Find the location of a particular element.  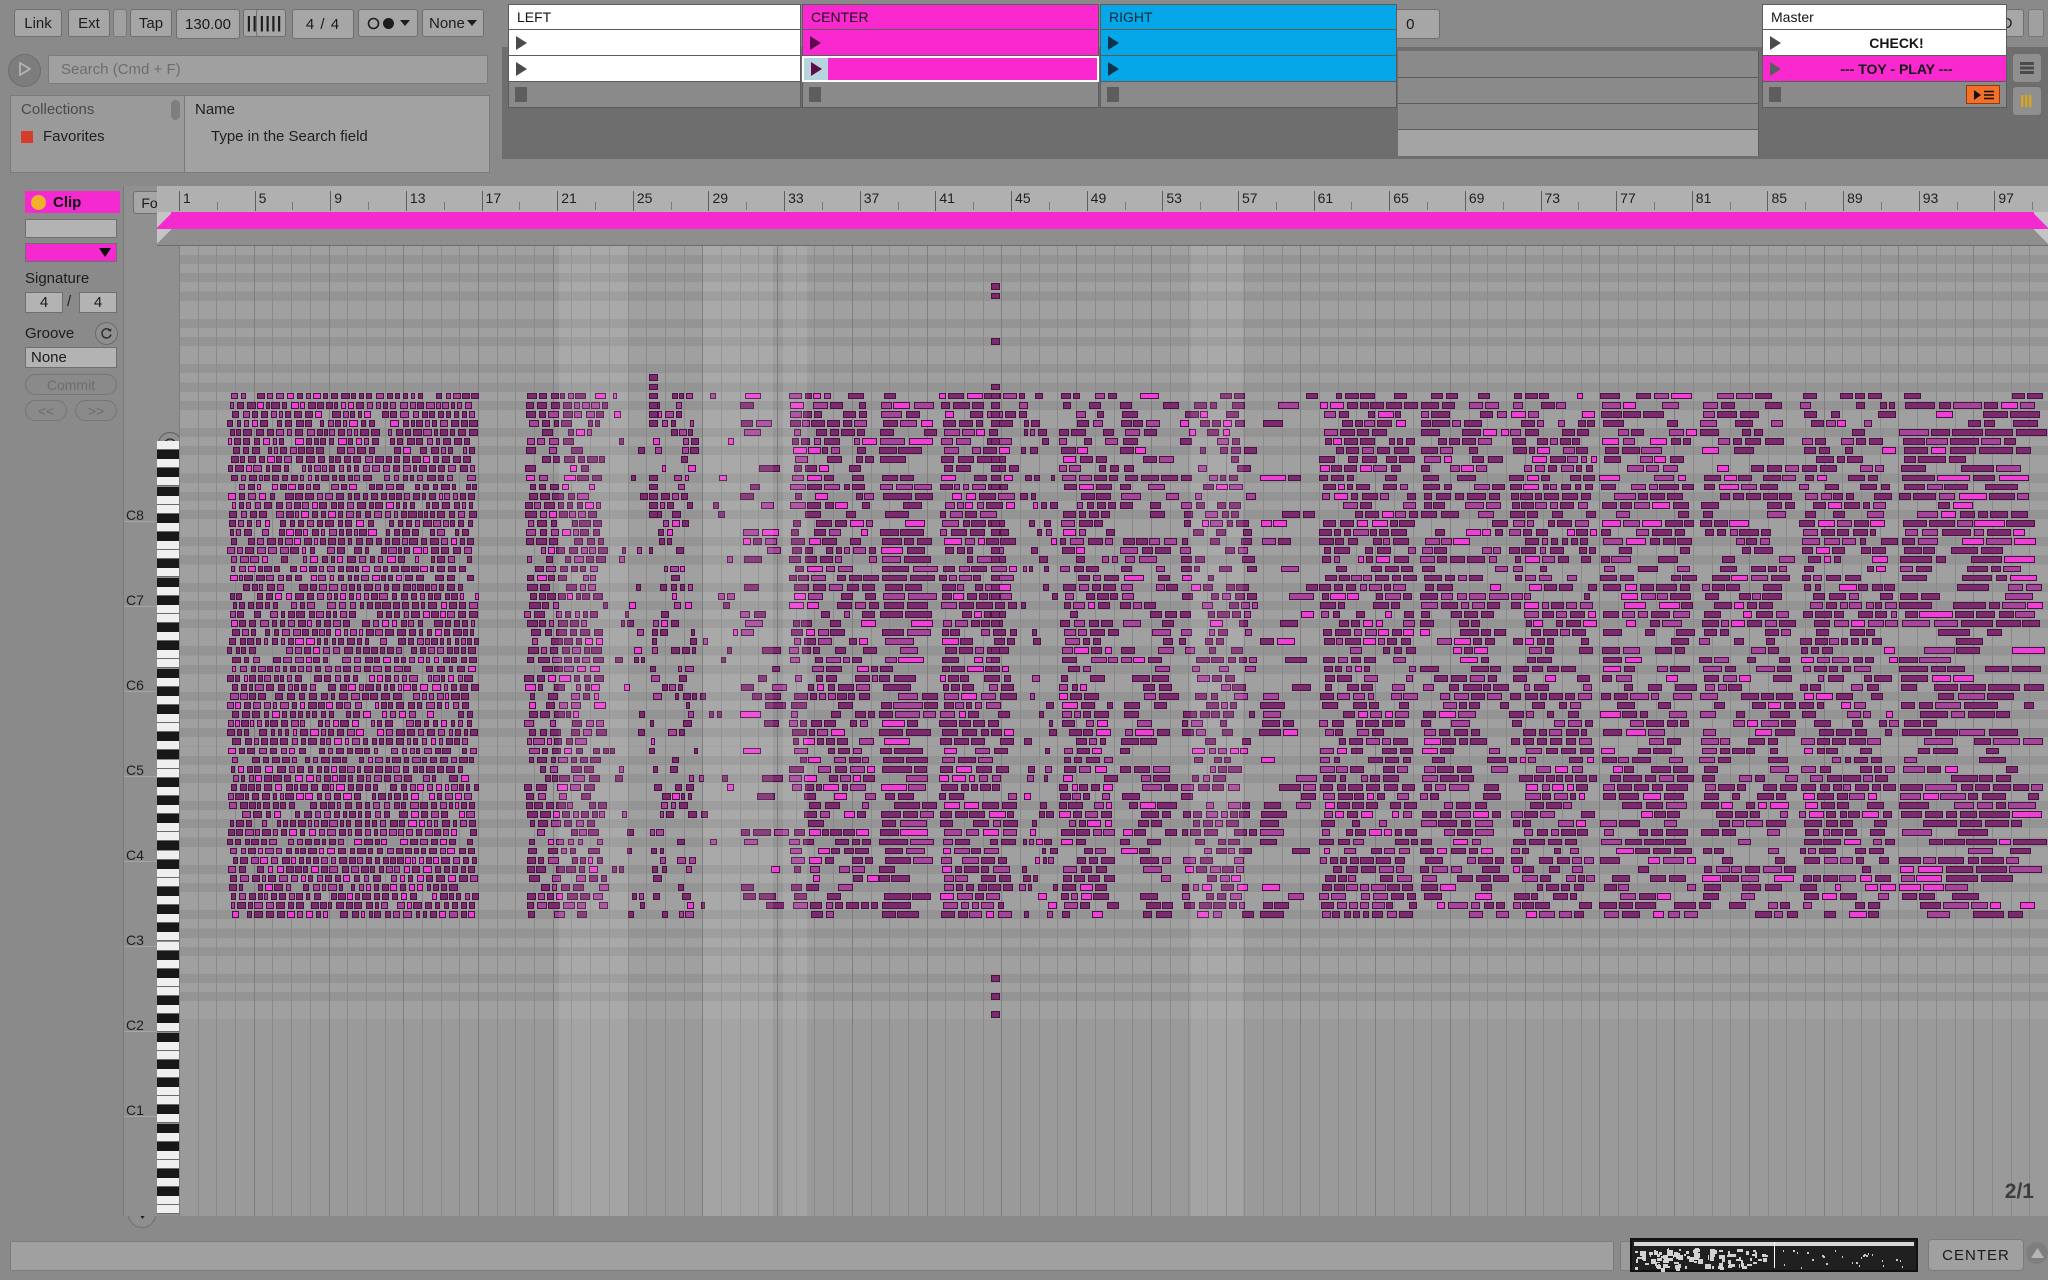

next-groove-button: >> is located at coordinates (96, 410).